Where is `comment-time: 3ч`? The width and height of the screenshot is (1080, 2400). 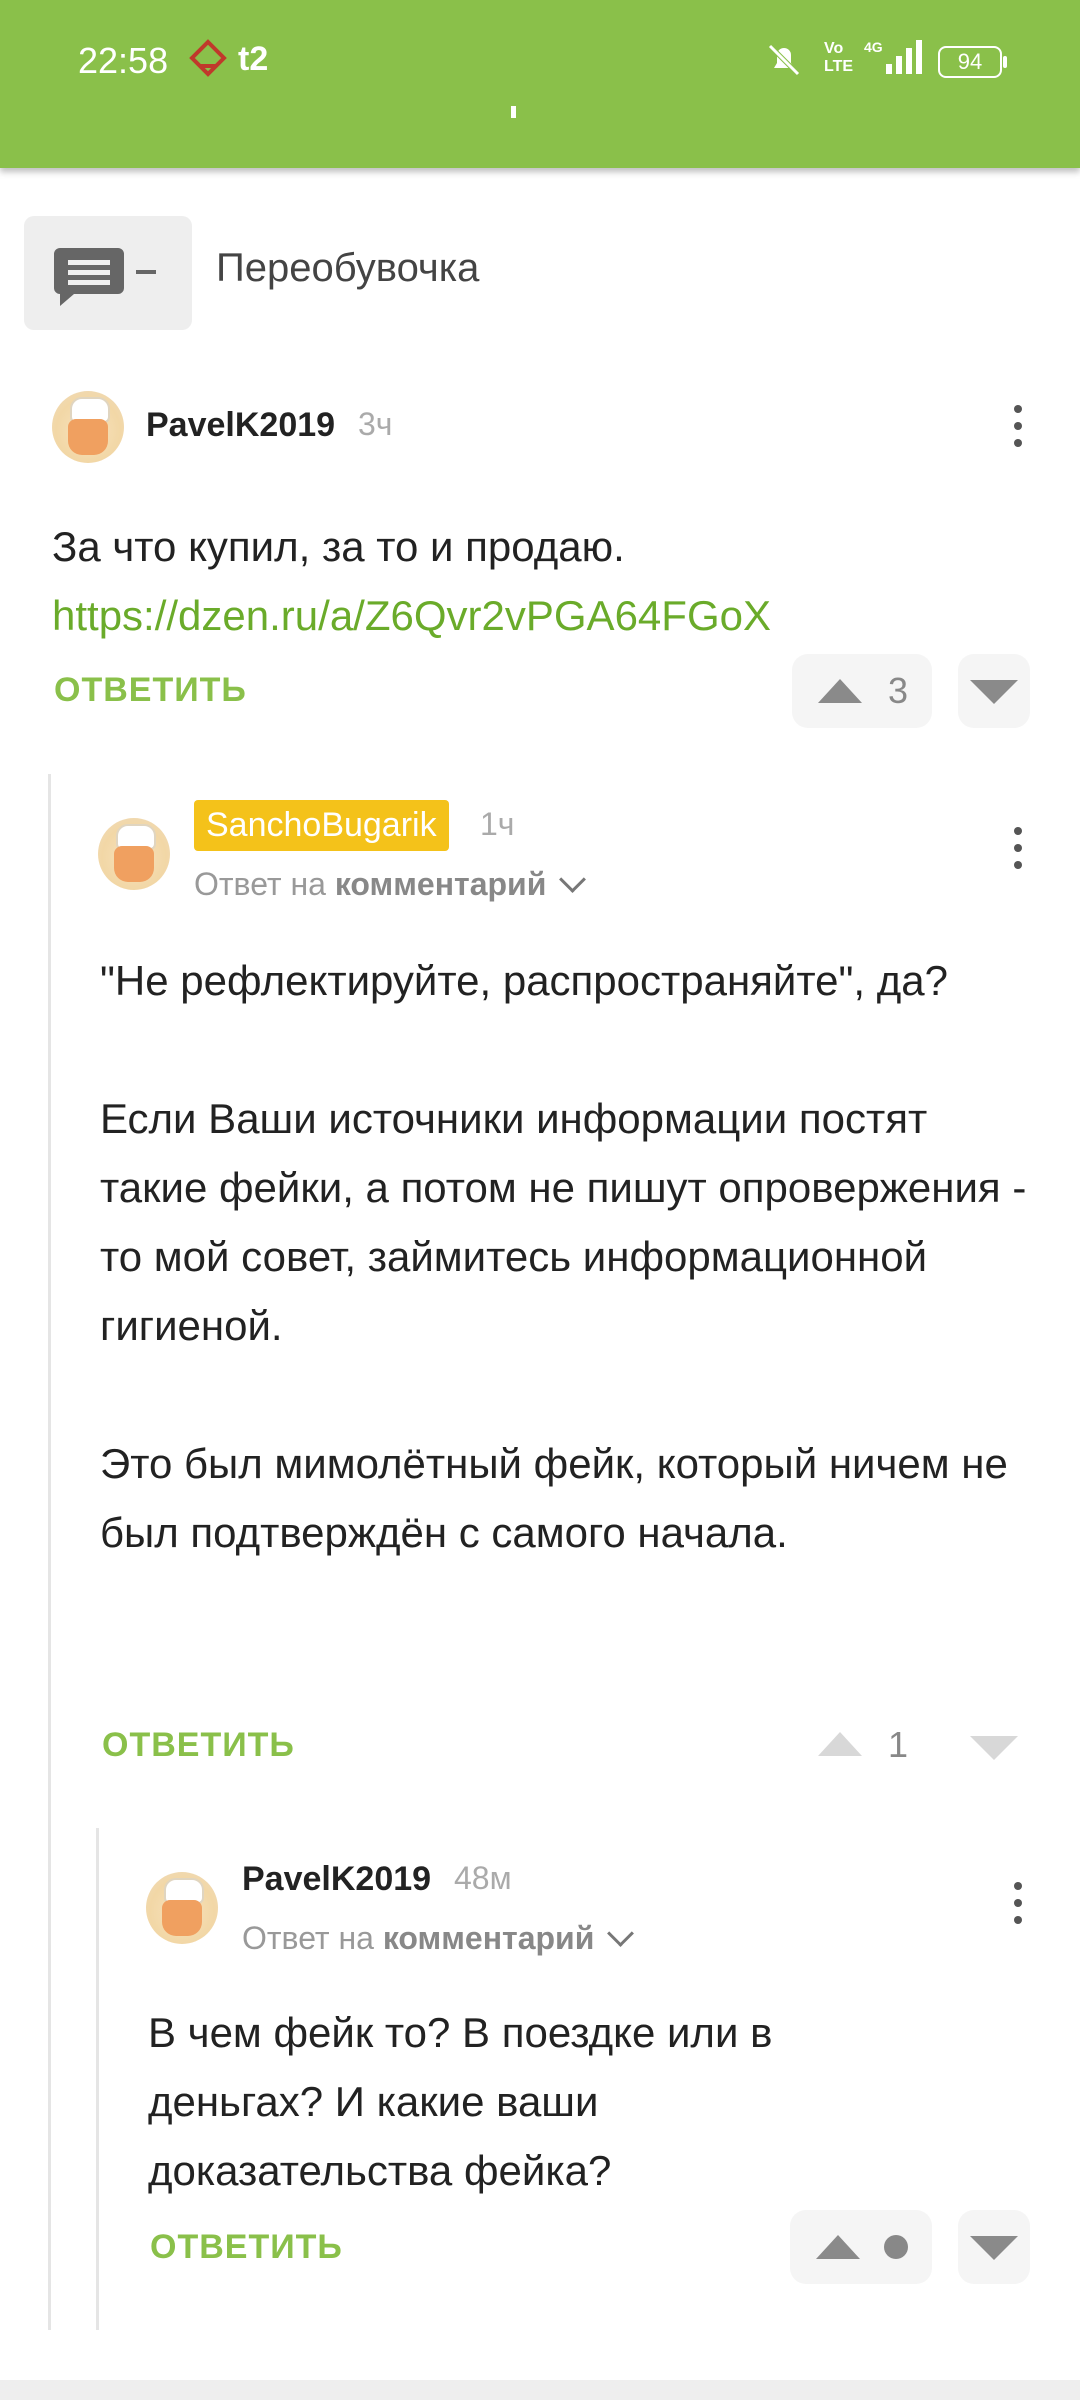 comment-time: 3ч is located at coordinates (375, 424).